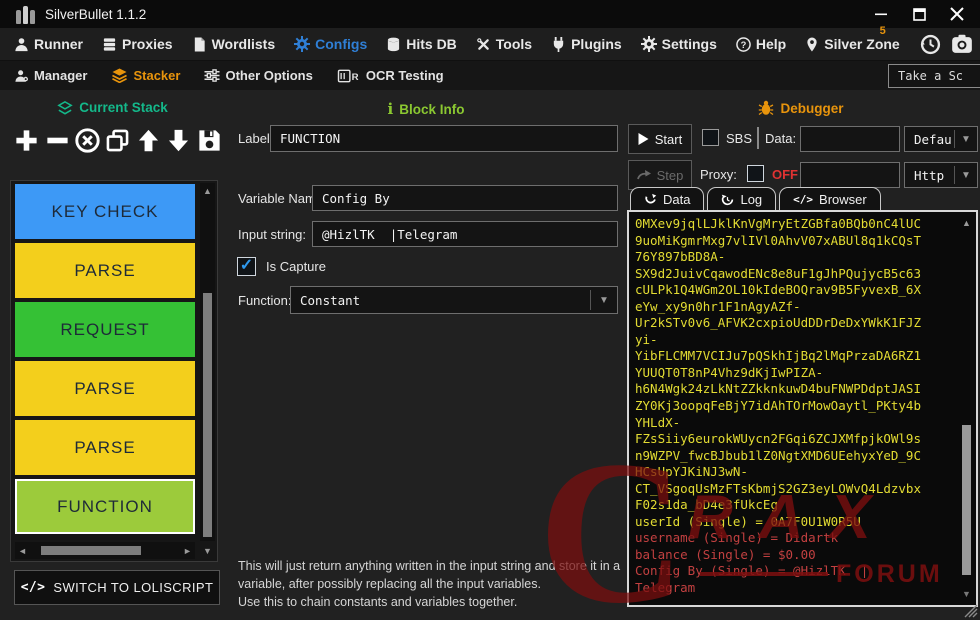 This screenshot has width=980, height=620. I want to click on screenshot-camera-button, so click(962, 44).